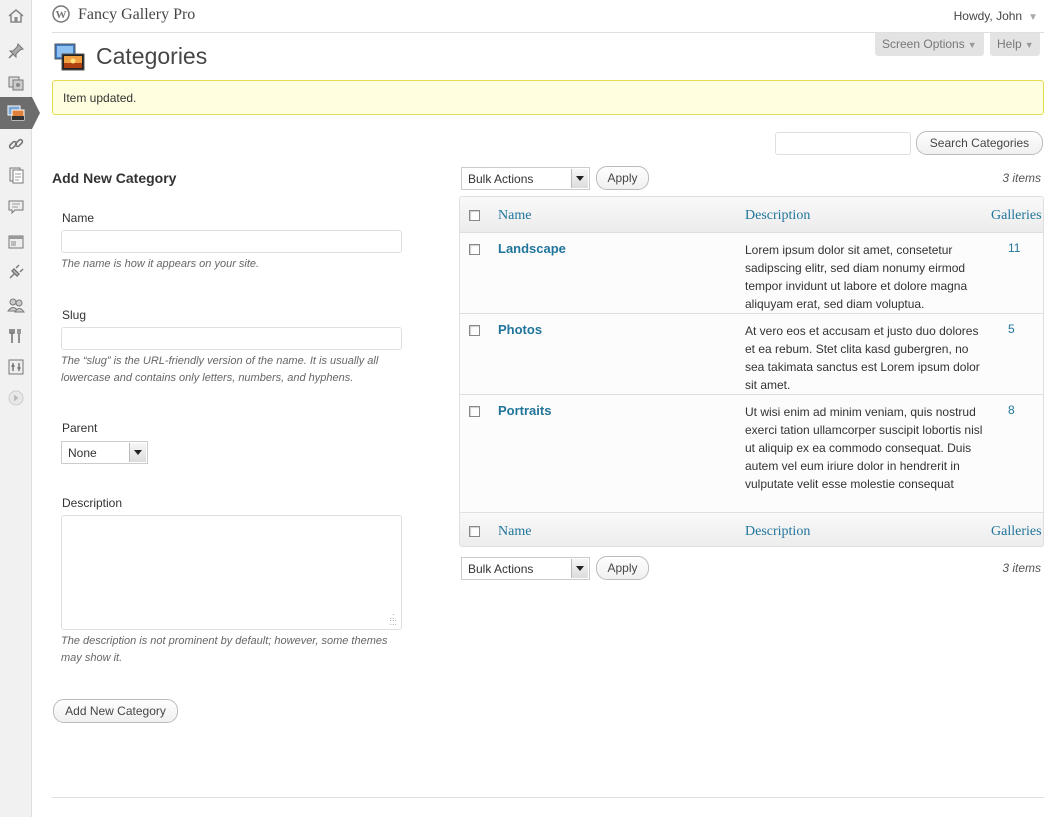  Describe the element at coordinates (231, 338) in the screenshot. I see `slug-field` at that location.